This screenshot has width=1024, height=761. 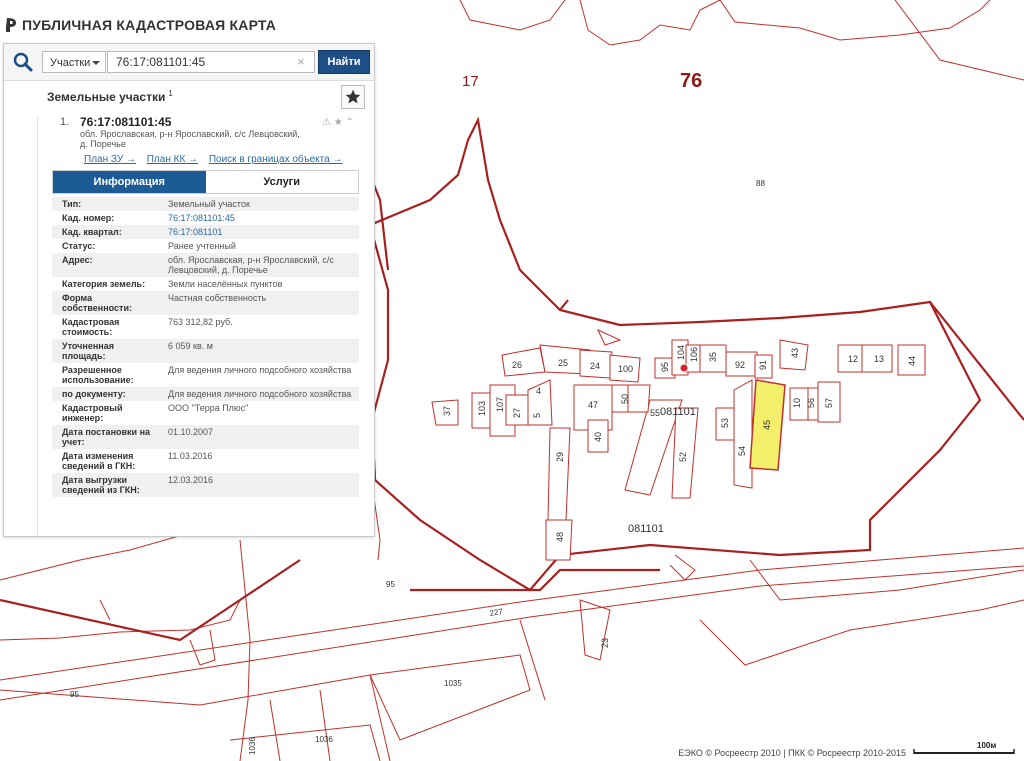 What do you see at coordinates (496, 612) in the screenshot?
I see `map-label-227: 227` at bounding box center [496, 612].